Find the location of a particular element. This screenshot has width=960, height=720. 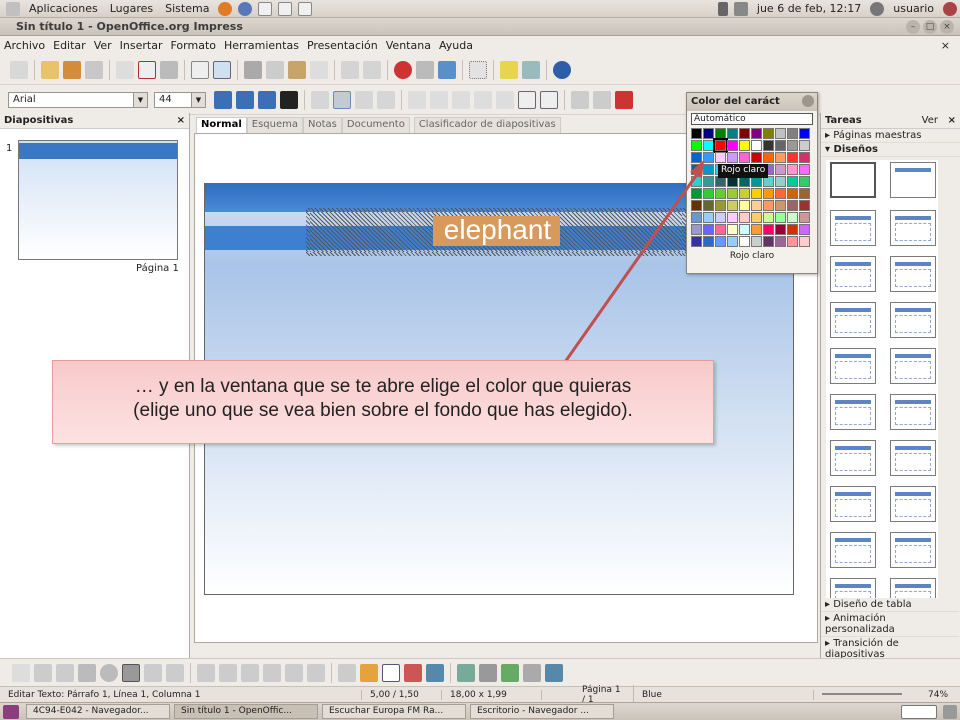

callouts-icon is located at coordinates (294, 672).